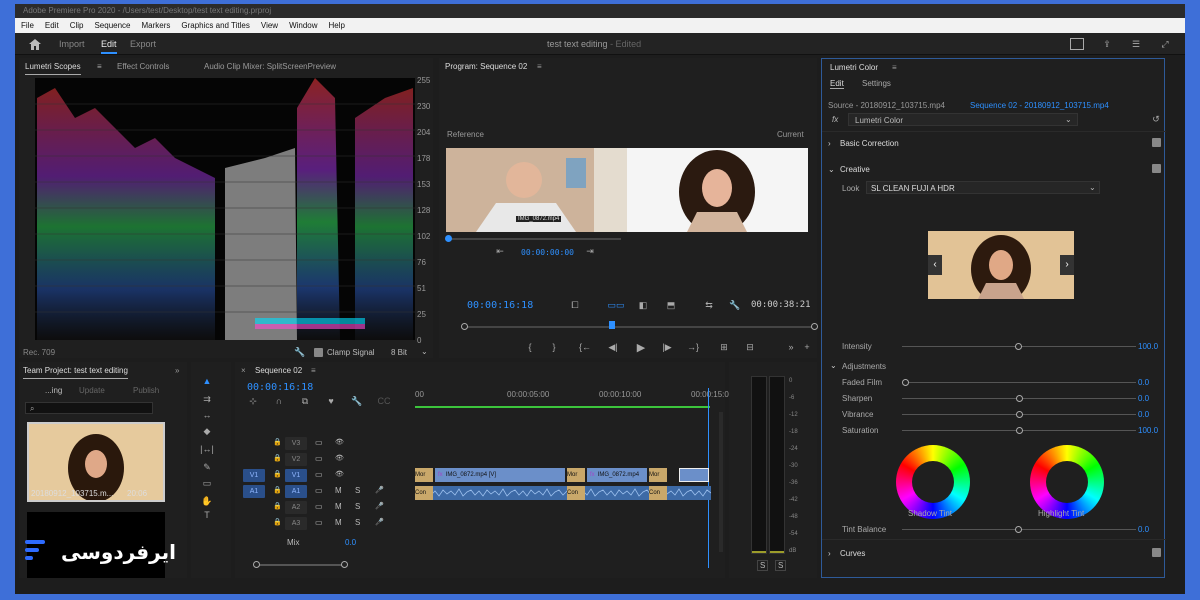 The height and width of the screenshot is (600, 1200). What do you see at coordinates (253, 401) in the screenshot?
I see `nest-icon: ⊹` at bounding box center [253, 401].